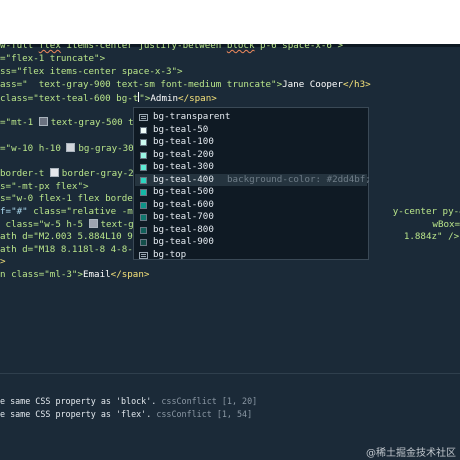  I want to click on code-token: wBox="0 0 20 20", so click(446, 224).